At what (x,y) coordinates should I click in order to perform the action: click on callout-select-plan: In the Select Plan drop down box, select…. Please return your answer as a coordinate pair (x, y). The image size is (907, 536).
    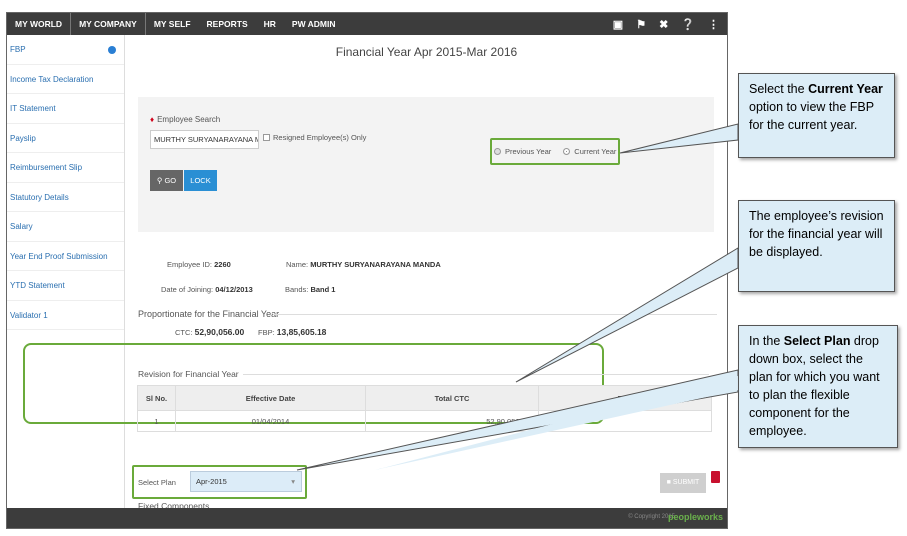
    Looking at the image, I should click on (818, 386).